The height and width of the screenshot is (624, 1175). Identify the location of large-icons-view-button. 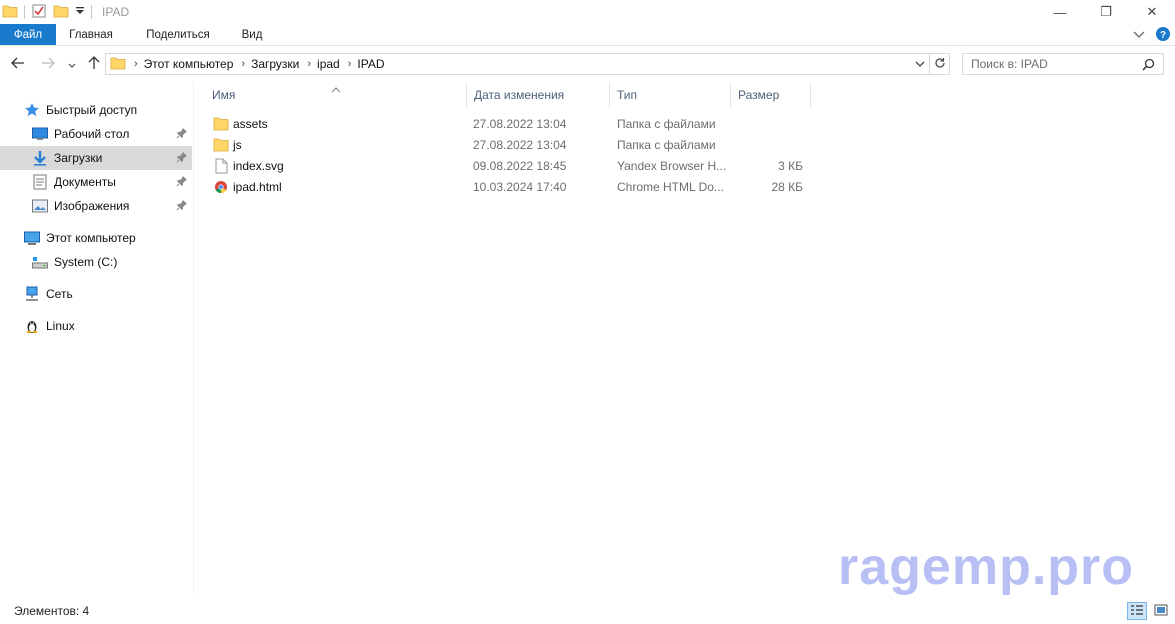
(1161, 611).